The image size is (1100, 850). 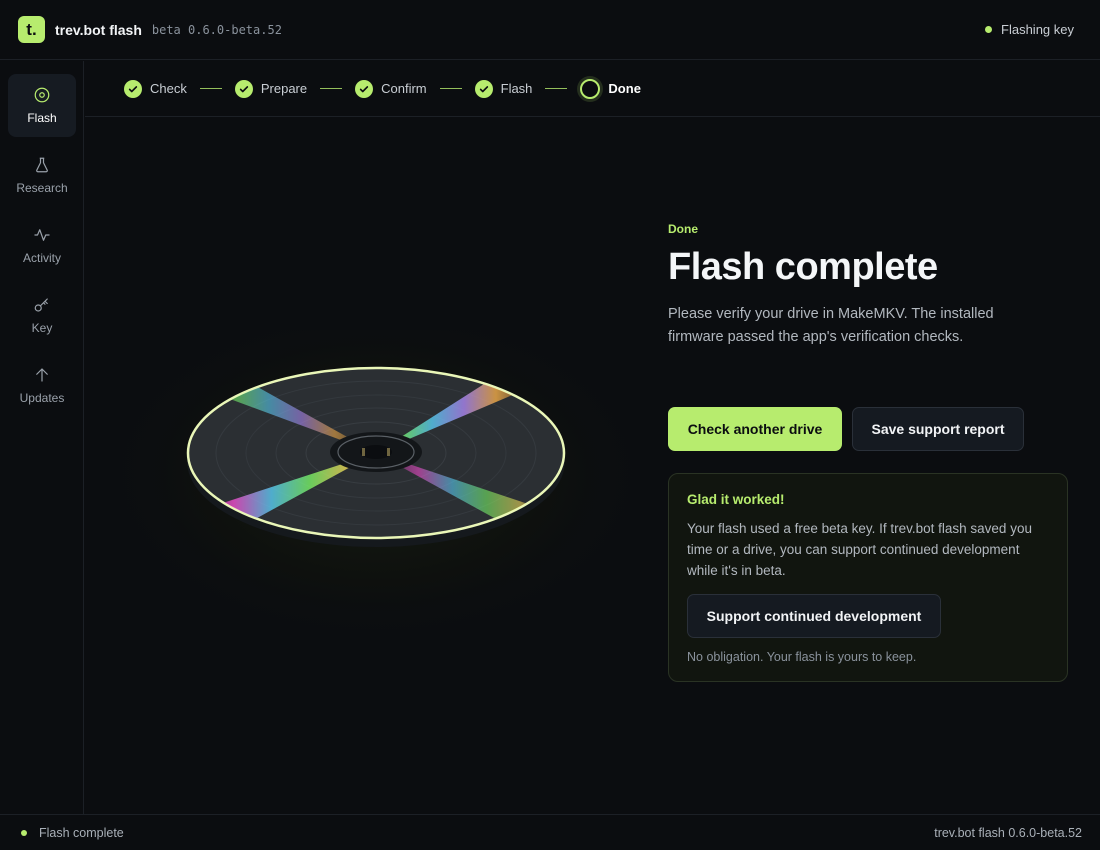 I want to click on sidebar-item-label: Flash, so click(x=42, y=118).